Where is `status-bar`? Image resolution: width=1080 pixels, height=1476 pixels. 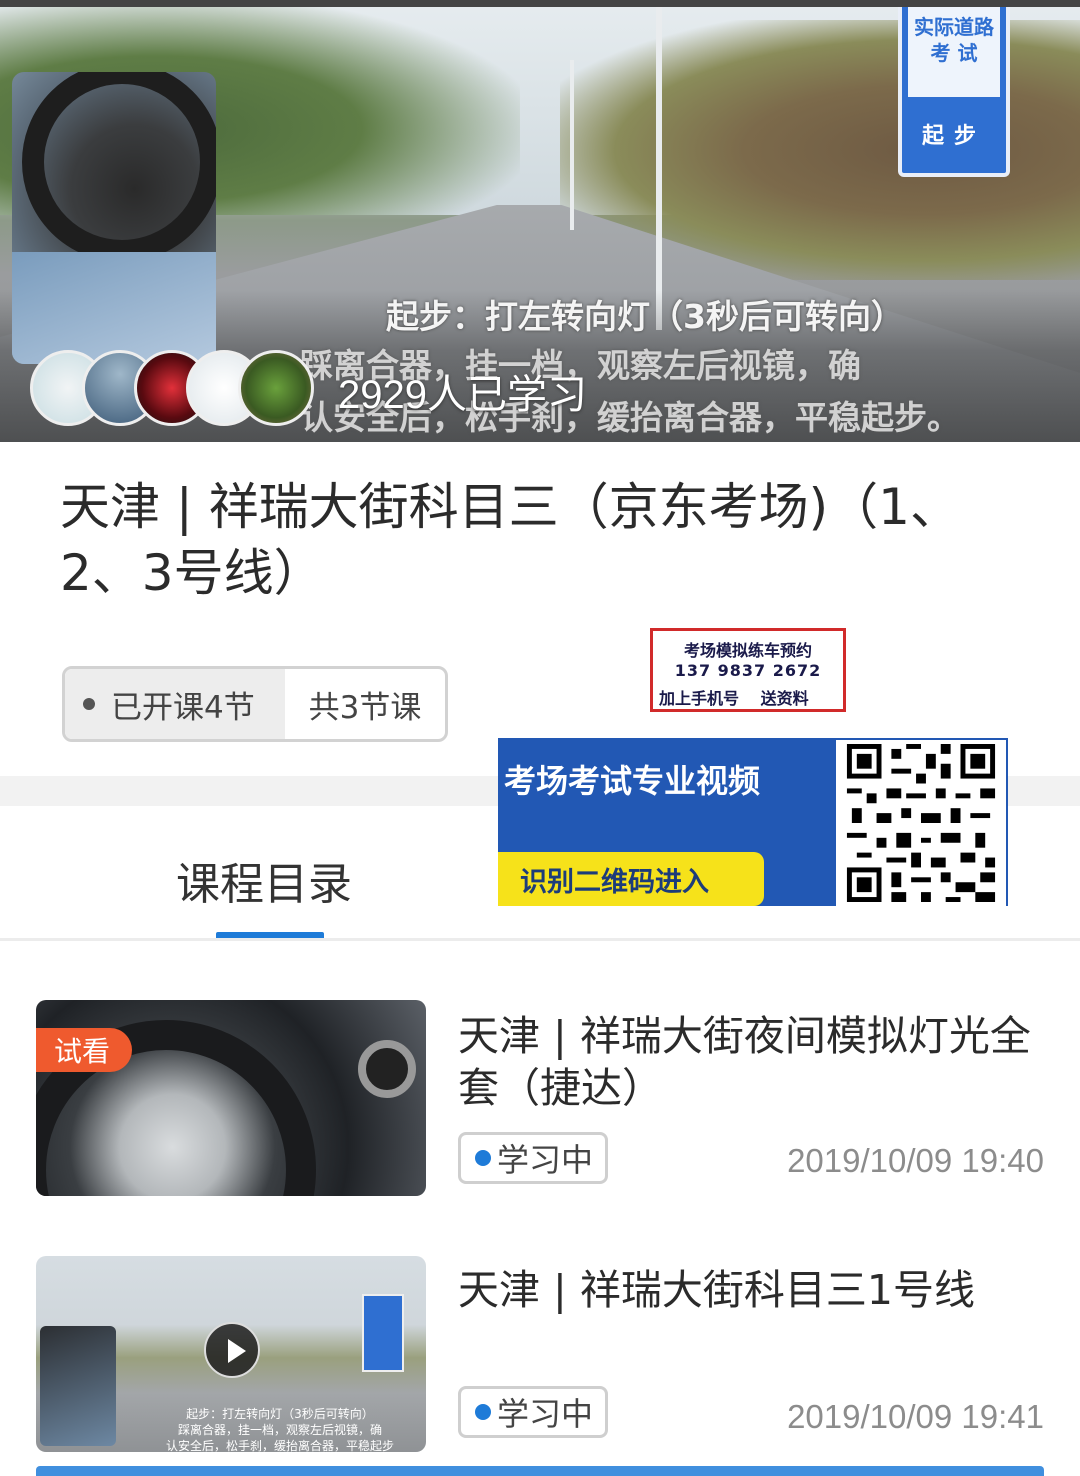
status-bar is located at coordinates (540, 3).